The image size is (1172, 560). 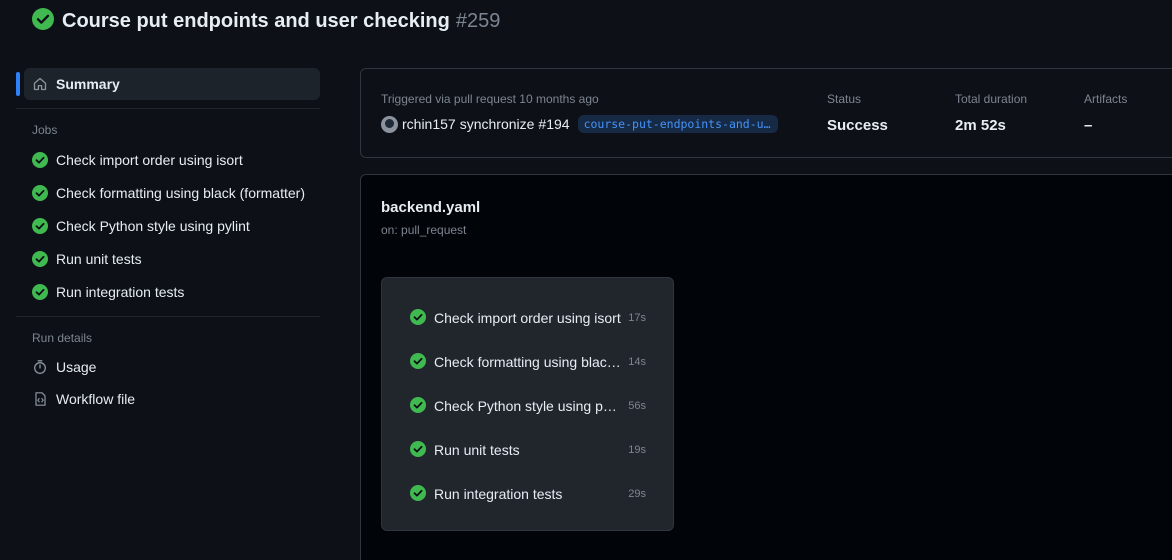 I want to click on trigger-action: synchronize, so click(x=497, y=124).